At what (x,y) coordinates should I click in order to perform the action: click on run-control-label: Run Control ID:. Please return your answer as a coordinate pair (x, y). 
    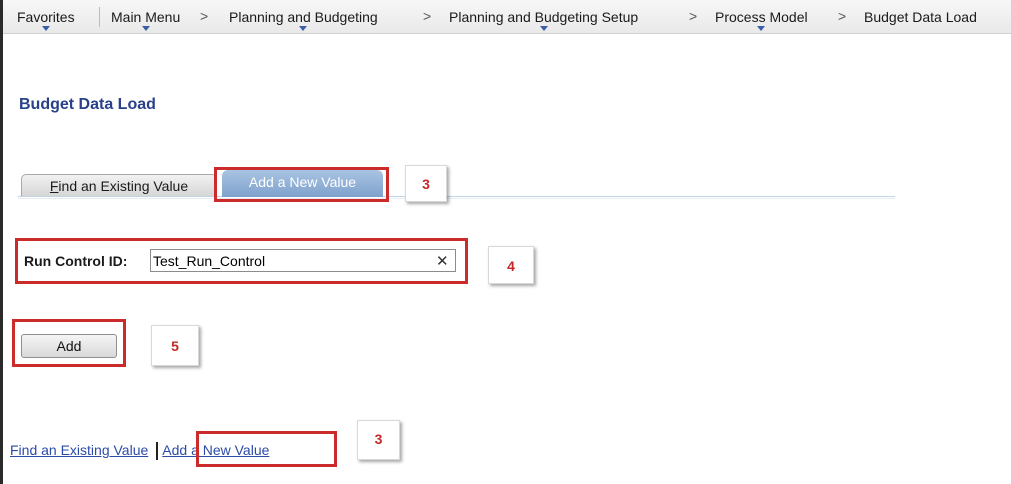
    Looking at the image, I should click on (76, 261).